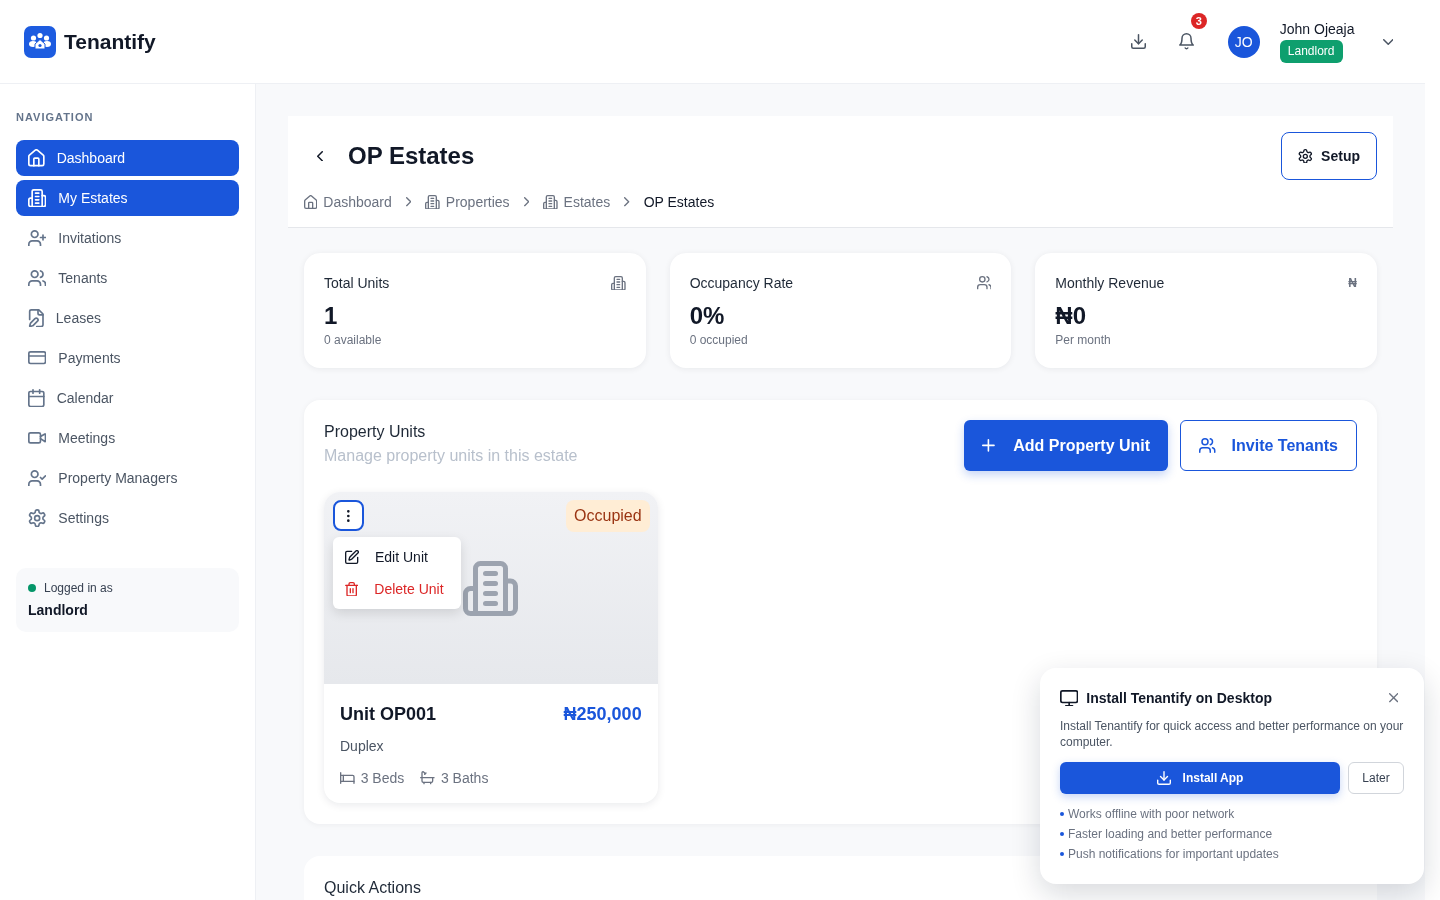 The height and width of the screenshot is (900, 1440). What do you see at coordinates (1173, 854) in the screenshot?
I see `feature-text: Push notifications for important updates` at bounding box center [1173, 854].